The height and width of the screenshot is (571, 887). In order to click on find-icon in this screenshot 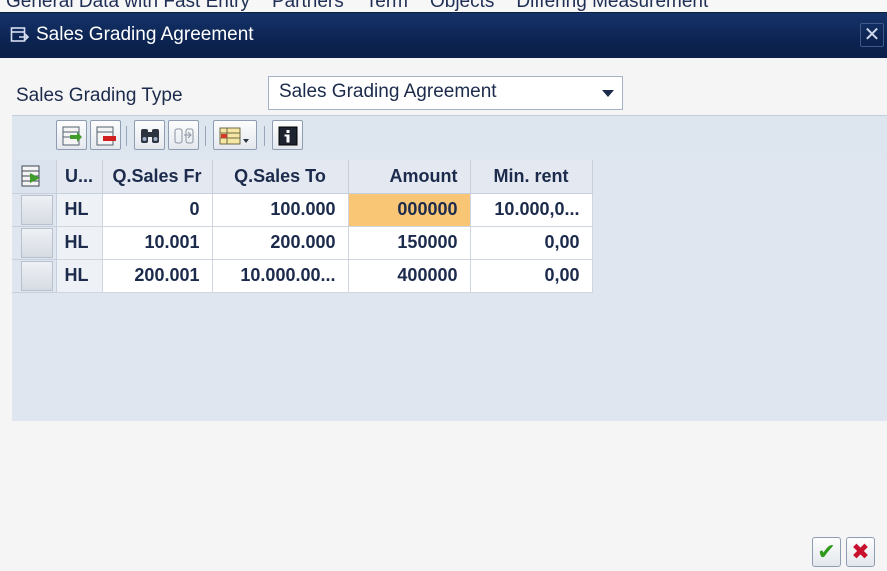, I will do `click(150, 136)`.